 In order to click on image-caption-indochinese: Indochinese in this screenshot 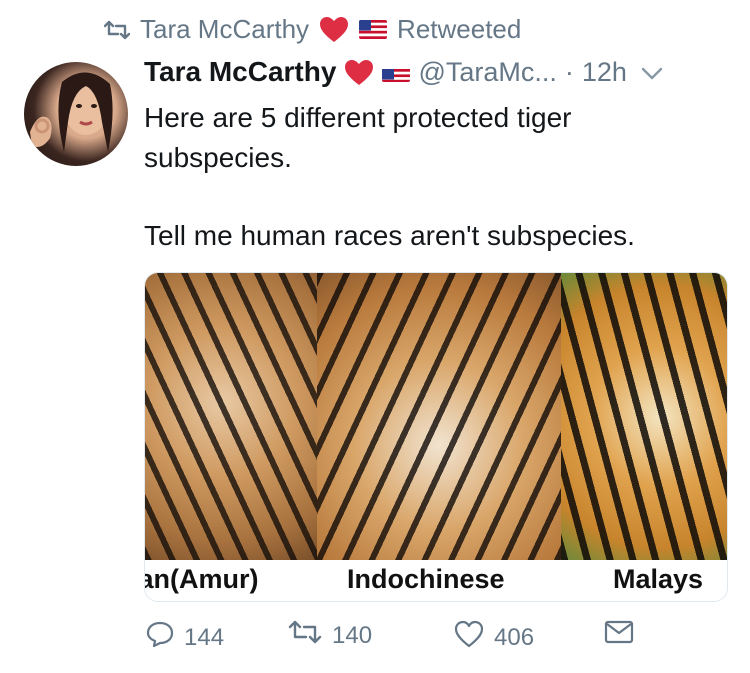, I will do `click(426, 579)`.